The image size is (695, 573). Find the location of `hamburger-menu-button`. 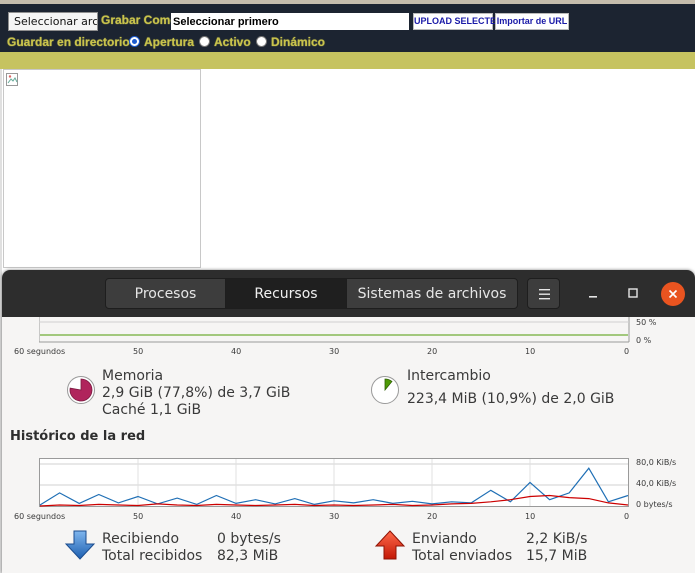

hamburger-menu-button is located at coordinates (543, 293).